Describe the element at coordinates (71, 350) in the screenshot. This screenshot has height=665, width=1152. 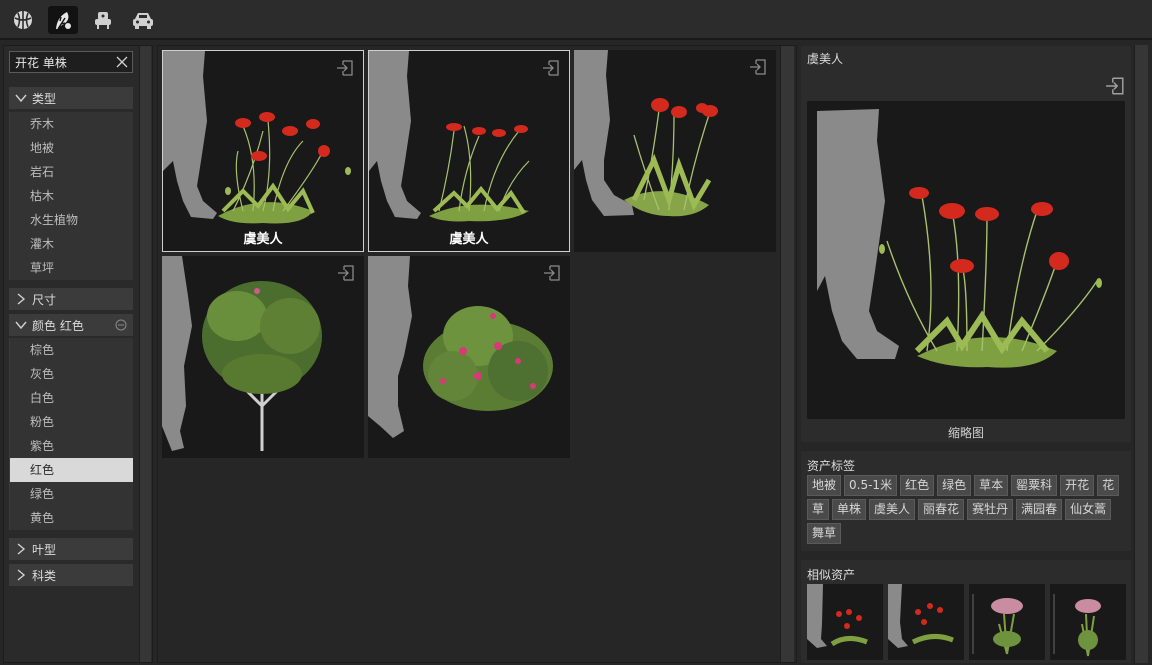
I see `color-item: 棕色` at that location.